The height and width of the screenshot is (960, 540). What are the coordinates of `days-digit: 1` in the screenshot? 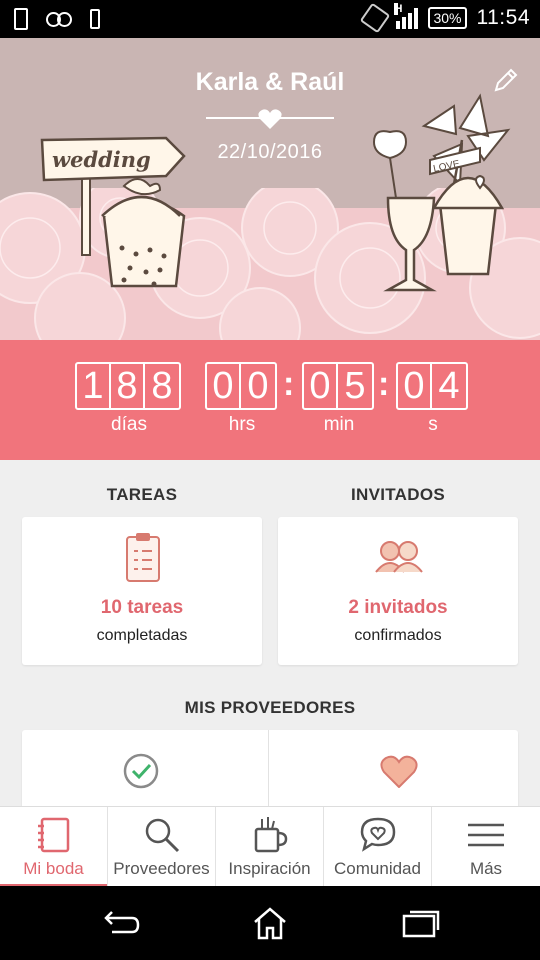 It's located at (94, 386).